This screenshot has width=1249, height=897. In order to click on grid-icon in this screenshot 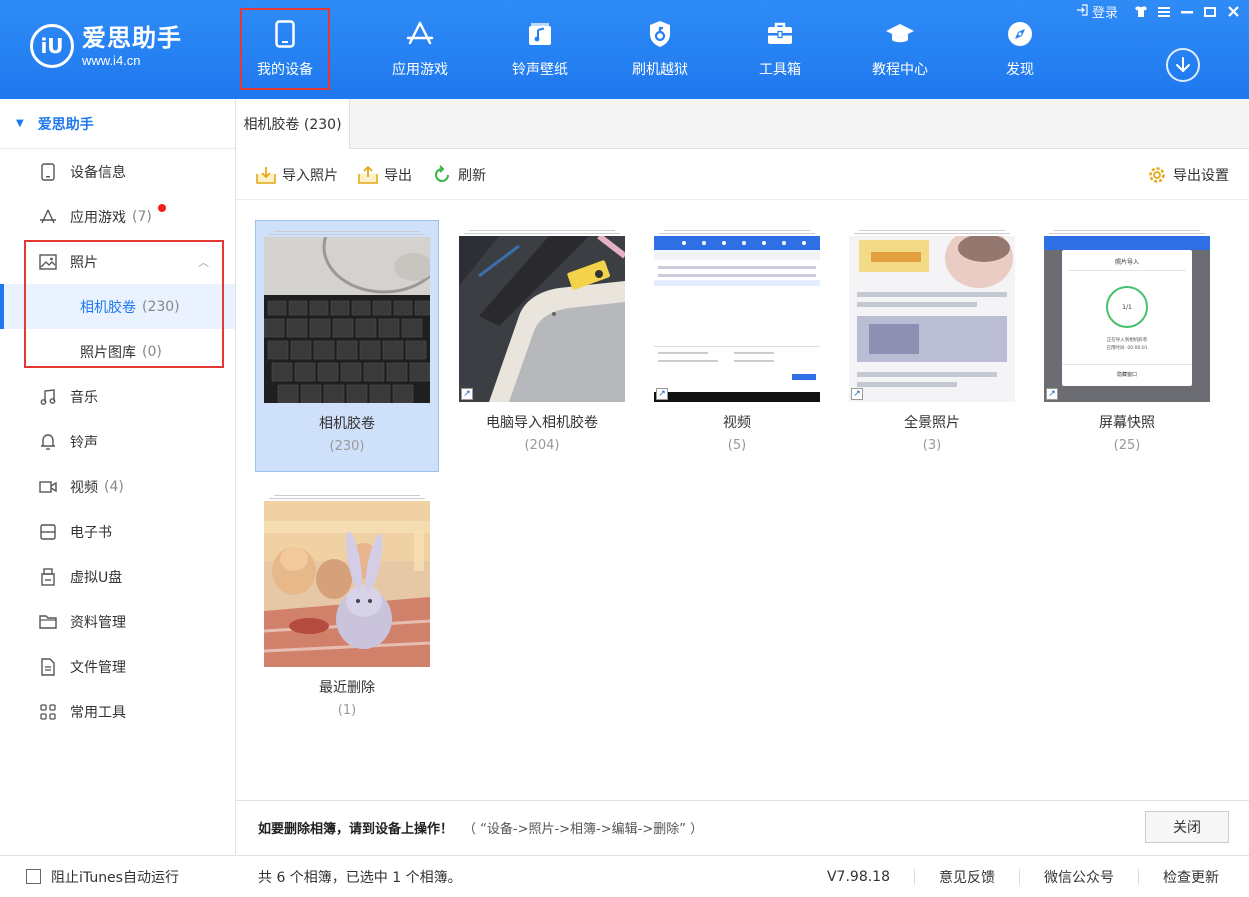, I will do `click(48, 712)`.